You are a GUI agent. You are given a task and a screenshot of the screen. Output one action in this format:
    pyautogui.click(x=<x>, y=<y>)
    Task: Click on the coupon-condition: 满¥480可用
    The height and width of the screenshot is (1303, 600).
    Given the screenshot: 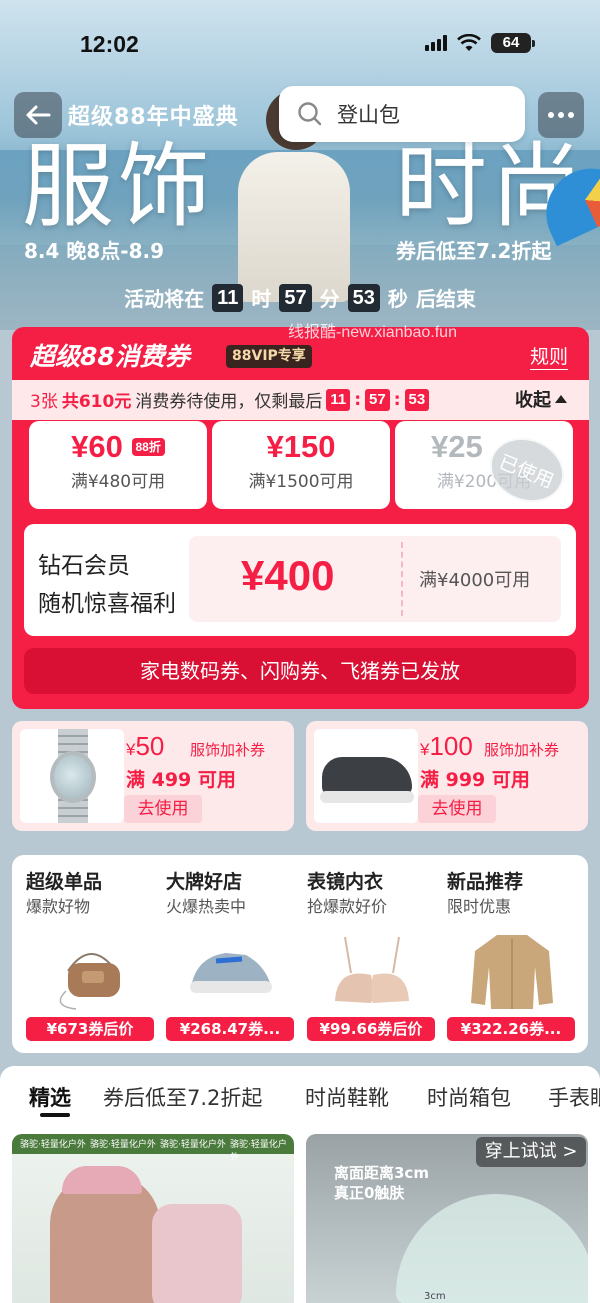 What is the action you would take?
    pyautogui.click(x=118, y=482)
    